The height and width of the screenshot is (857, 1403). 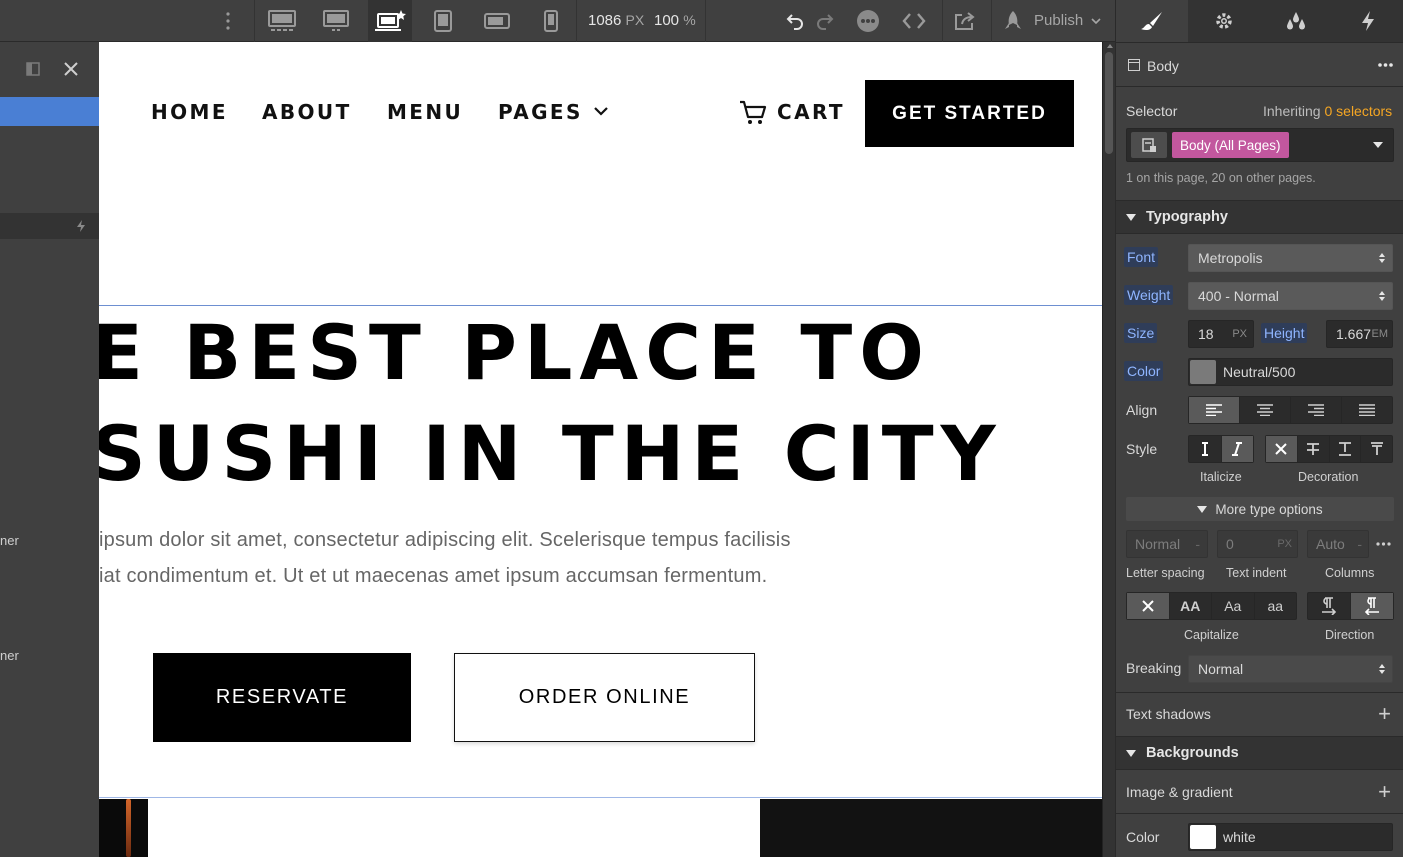 What do you see at coordinates (795, 21) in the screenshot?
I see `undo-icon` at bounding box center [795, 21].